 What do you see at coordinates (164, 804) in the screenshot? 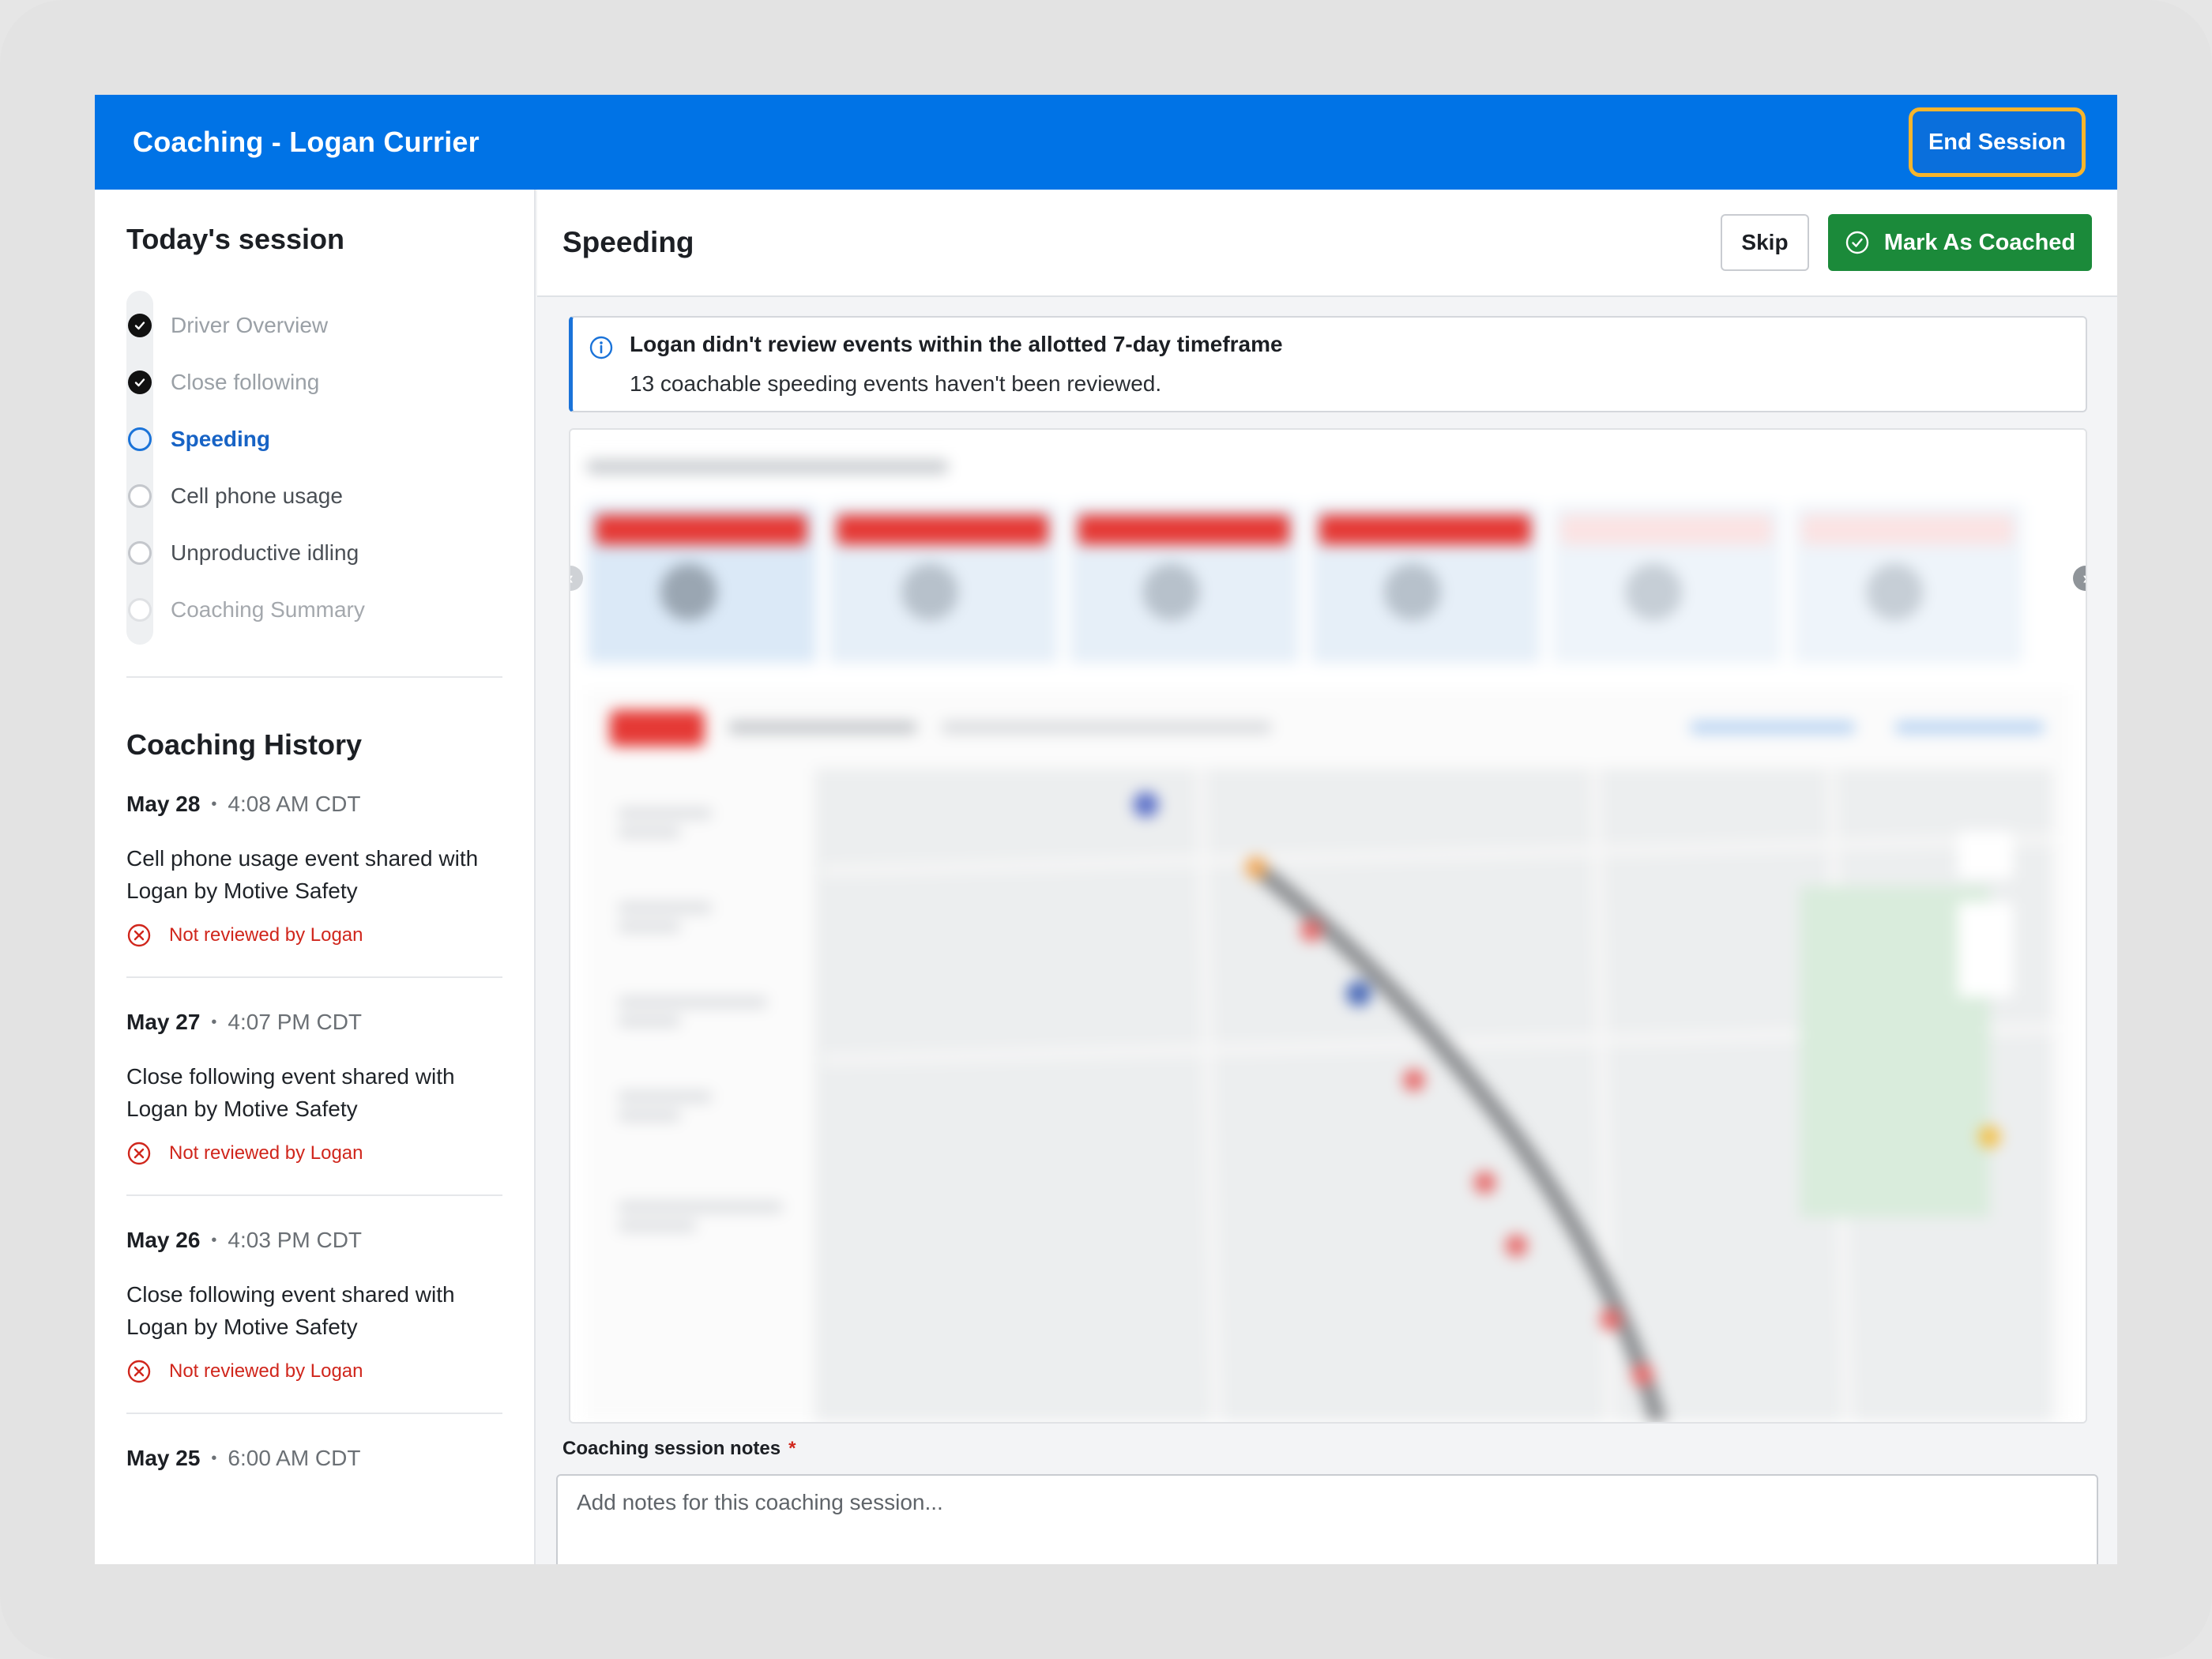
I see `history-day: May 28` at bounding box center [164, 804].